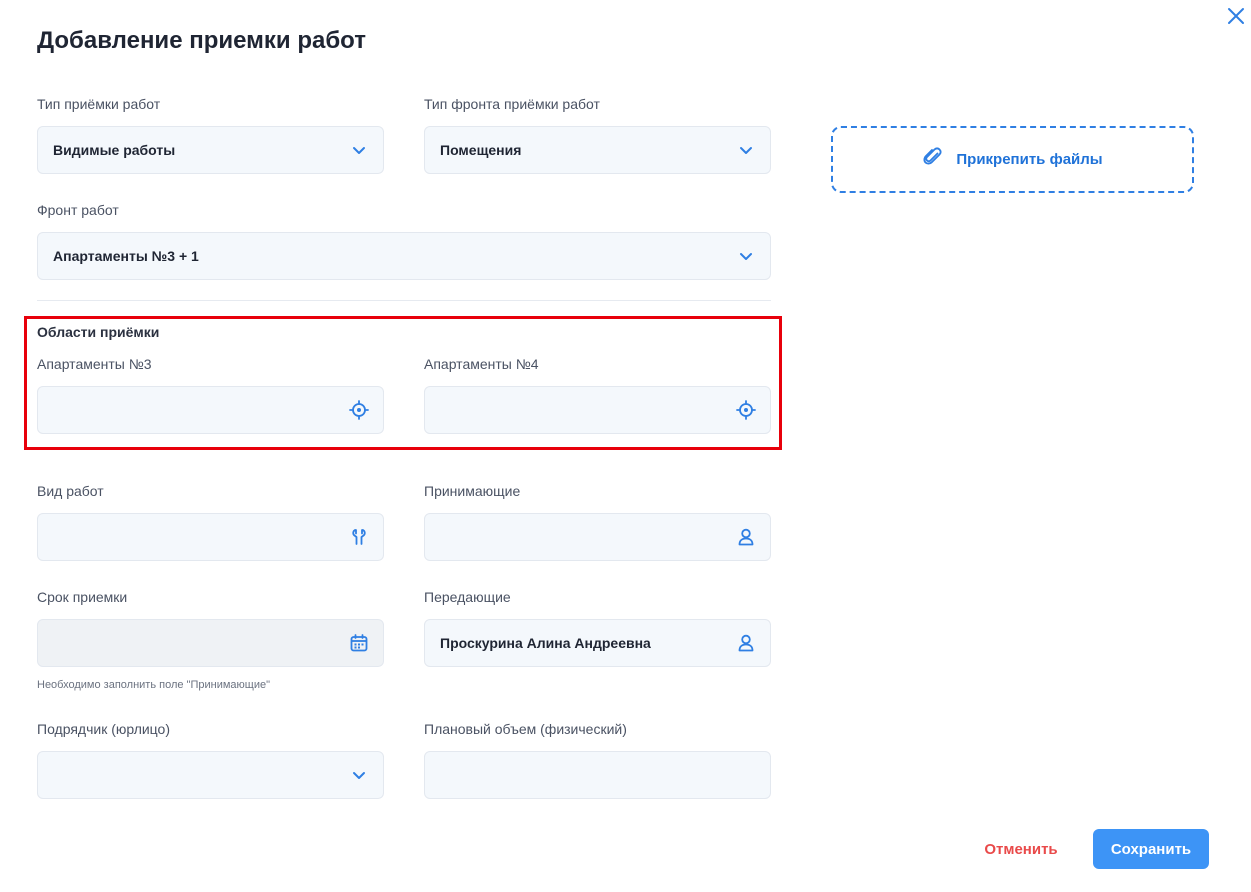 The height and width of the screenshot is (892, 1251). I want to click on area-1-label: Апартаменты №3, so click(94, 364).